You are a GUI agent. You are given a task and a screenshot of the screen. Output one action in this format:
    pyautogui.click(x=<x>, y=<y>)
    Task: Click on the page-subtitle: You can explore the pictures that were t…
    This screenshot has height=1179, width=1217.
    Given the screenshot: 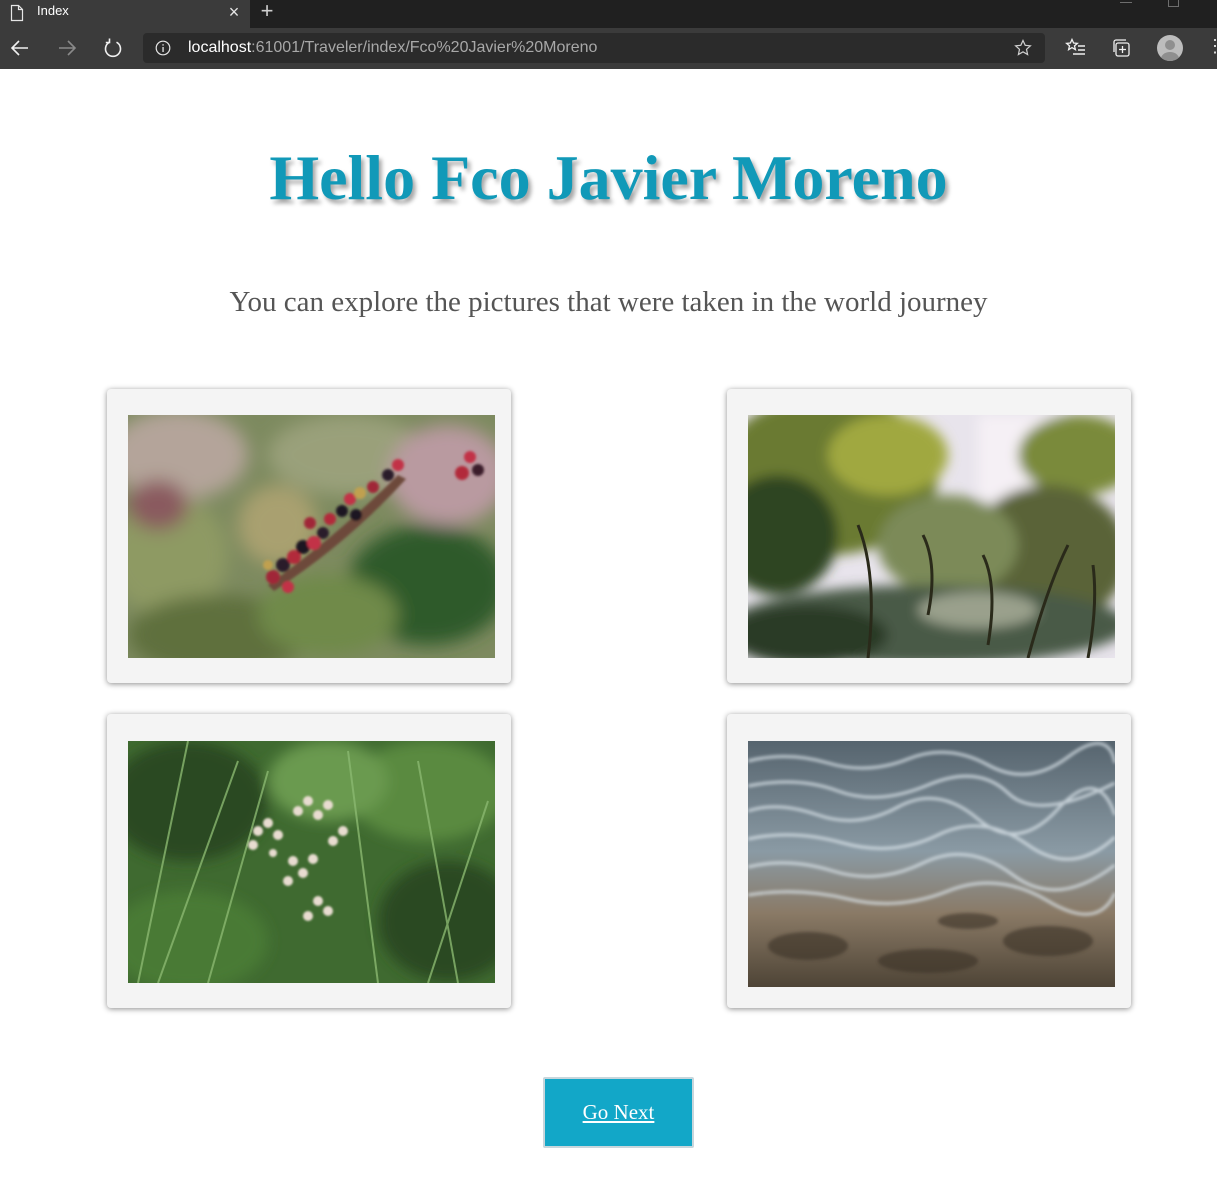 What is the action you would take?
    pyautogui.click(x=608, y=302)
    